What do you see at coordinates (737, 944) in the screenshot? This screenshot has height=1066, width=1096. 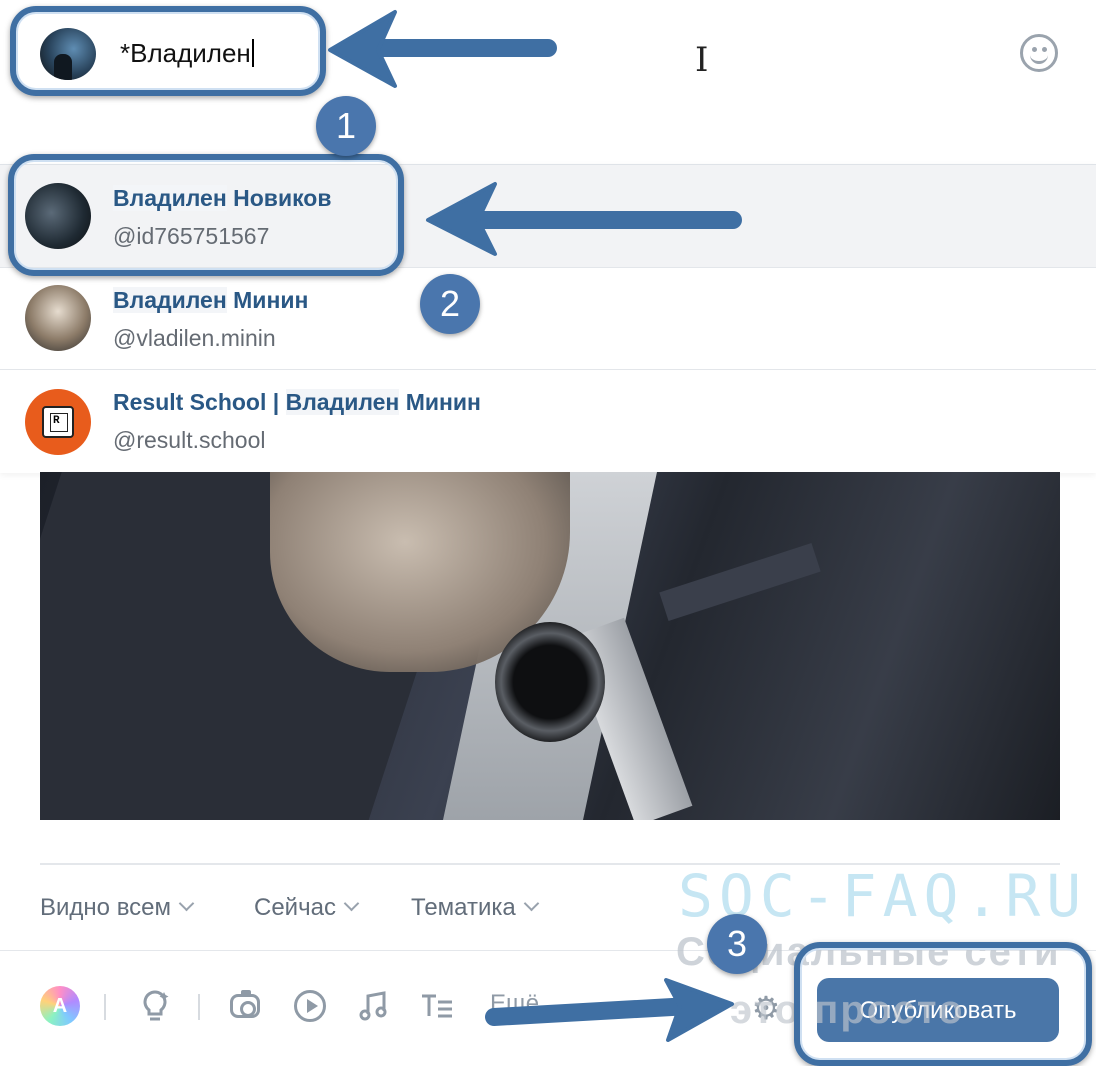 I see `annotation-badge-3: 3` at bounding box center [737, 944].